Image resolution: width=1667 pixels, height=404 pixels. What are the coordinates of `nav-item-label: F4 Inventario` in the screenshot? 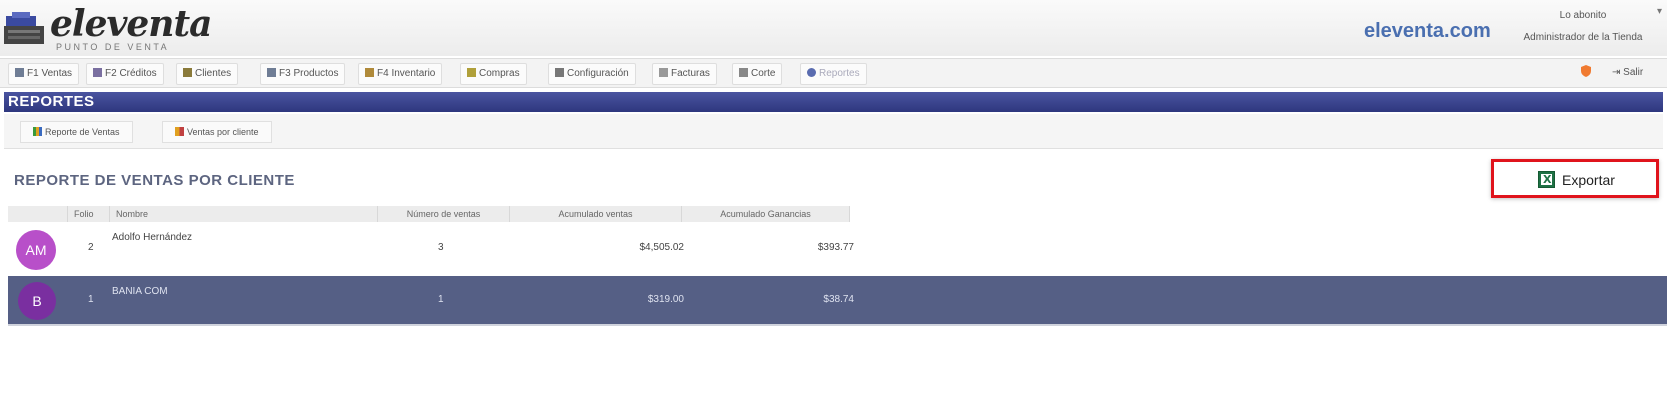 It's located at (406, 73).